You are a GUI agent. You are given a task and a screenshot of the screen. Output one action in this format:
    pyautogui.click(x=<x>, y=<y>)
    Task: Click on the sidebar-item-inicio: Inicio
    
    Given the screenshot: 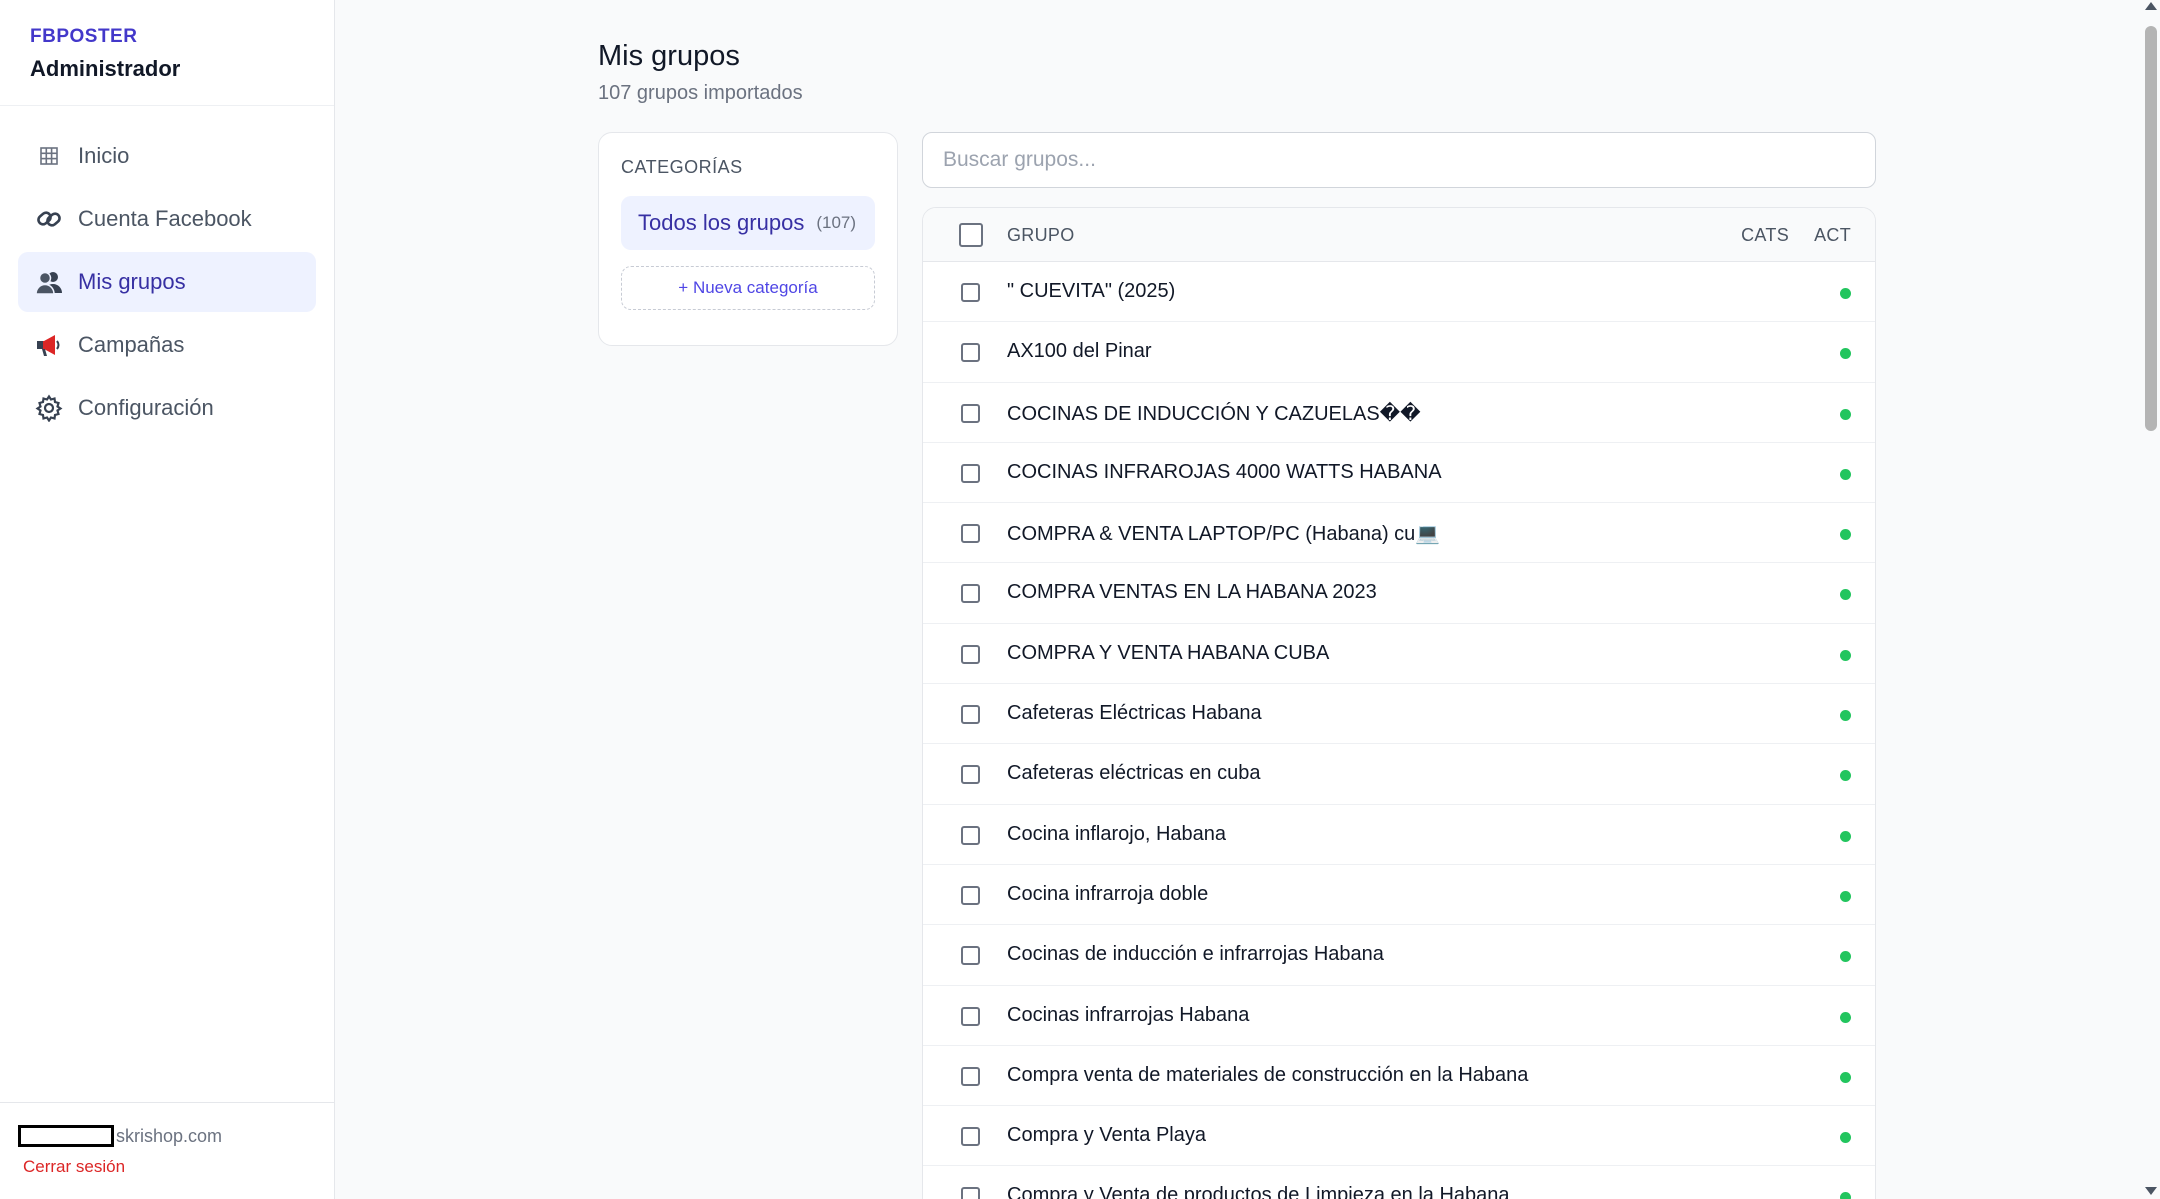 What is the action you would take?
    pyautogui.click(x=167, y=156)
    